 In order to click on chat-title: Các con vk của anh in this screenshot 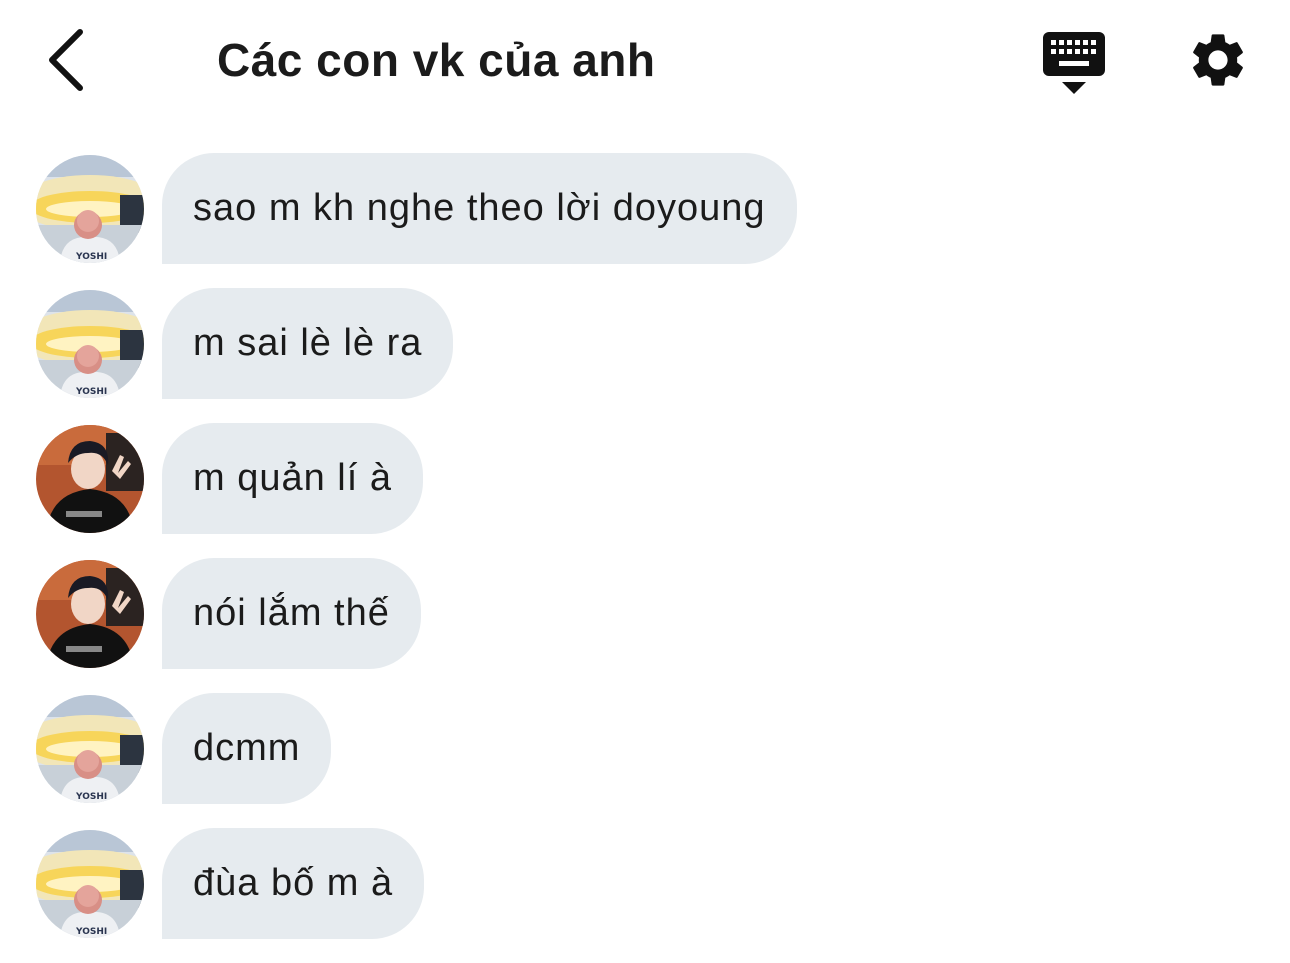, I will do `click(436, 60)`.